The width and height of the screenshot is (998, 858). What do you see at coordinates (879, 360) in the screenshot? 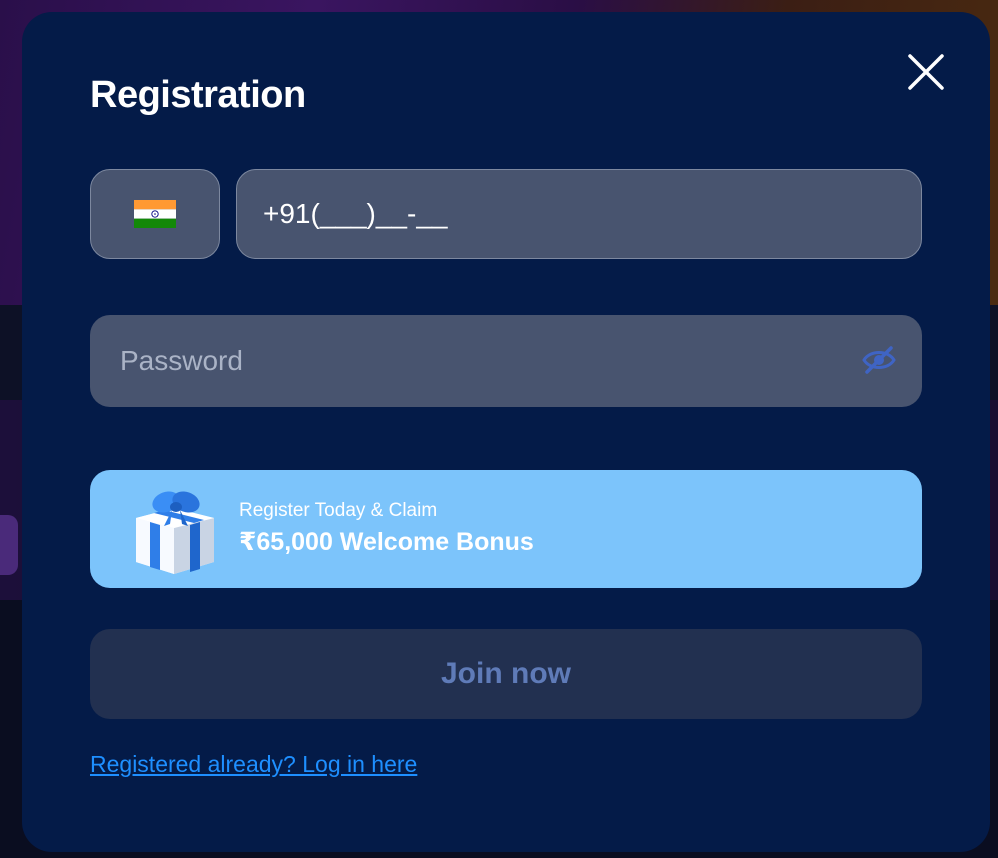
I see `eye-slash-icon` at bounding box center [879, 360].